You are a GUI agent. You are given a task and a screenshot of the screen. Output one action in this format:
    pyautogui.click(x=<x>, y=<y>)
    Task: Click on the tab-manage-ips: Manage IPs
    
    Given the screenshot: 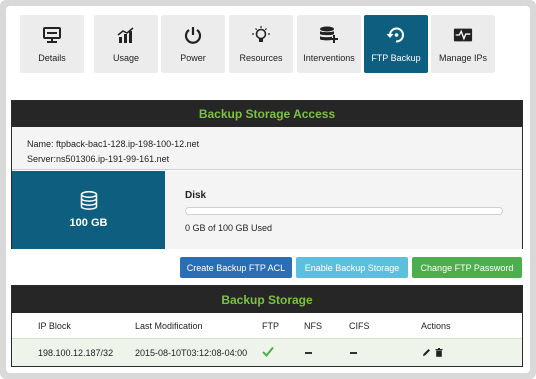 What is the action you would take?
    pyautogui.click(x=463, y=44)
    